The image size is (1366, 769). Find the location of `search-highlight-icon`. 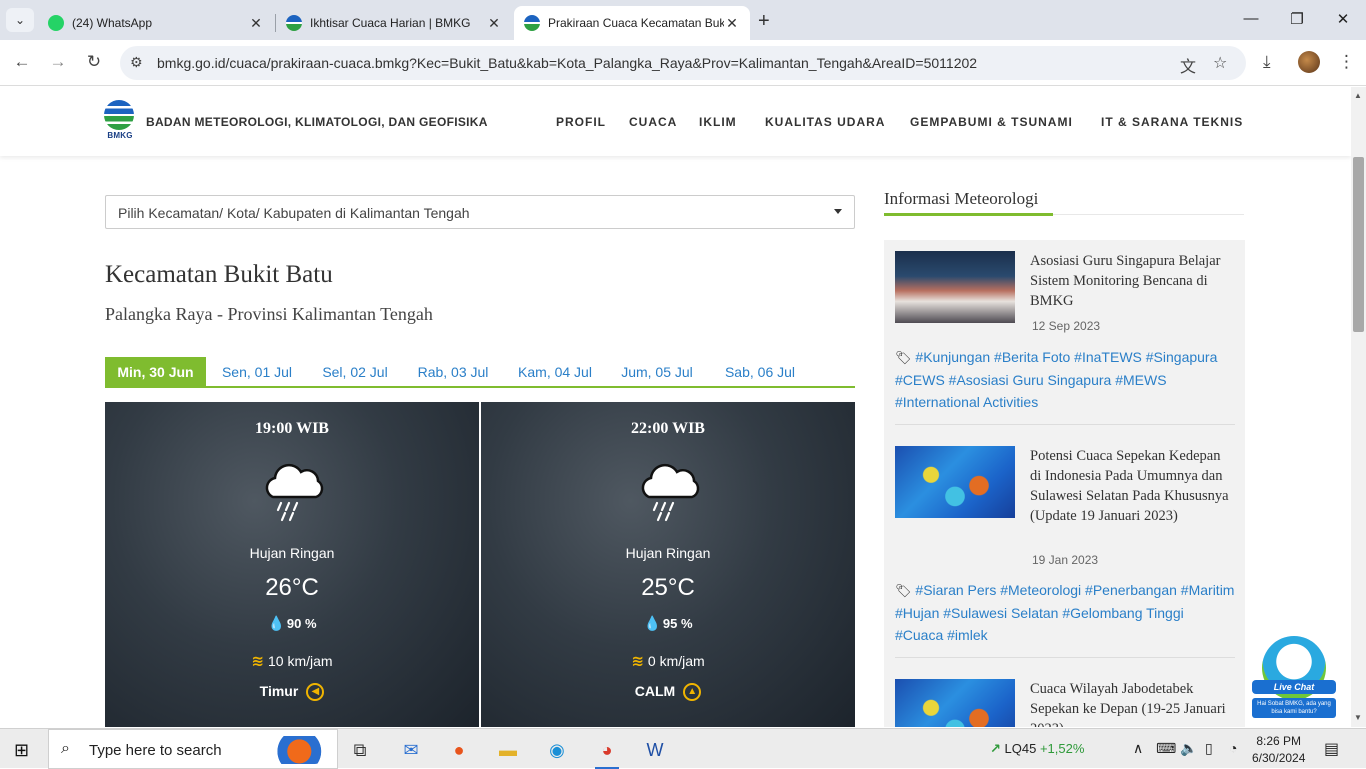

search-highlight-icon is located at coordinates (296, 750).